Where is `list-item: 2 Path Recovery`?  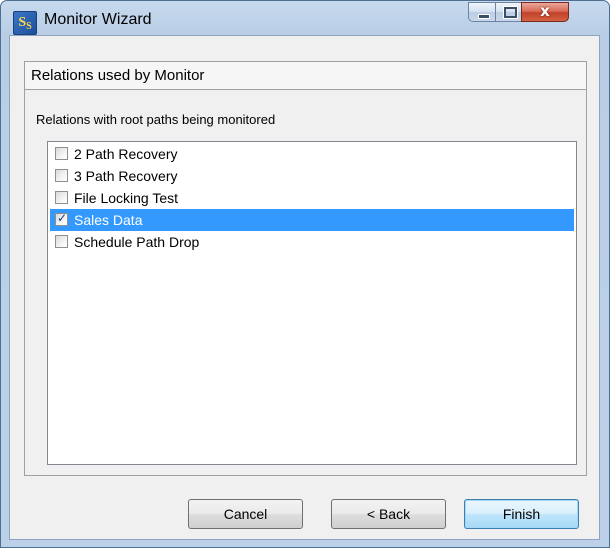
list-item: 2 Path Recovery is located at coordinates (312, 154).